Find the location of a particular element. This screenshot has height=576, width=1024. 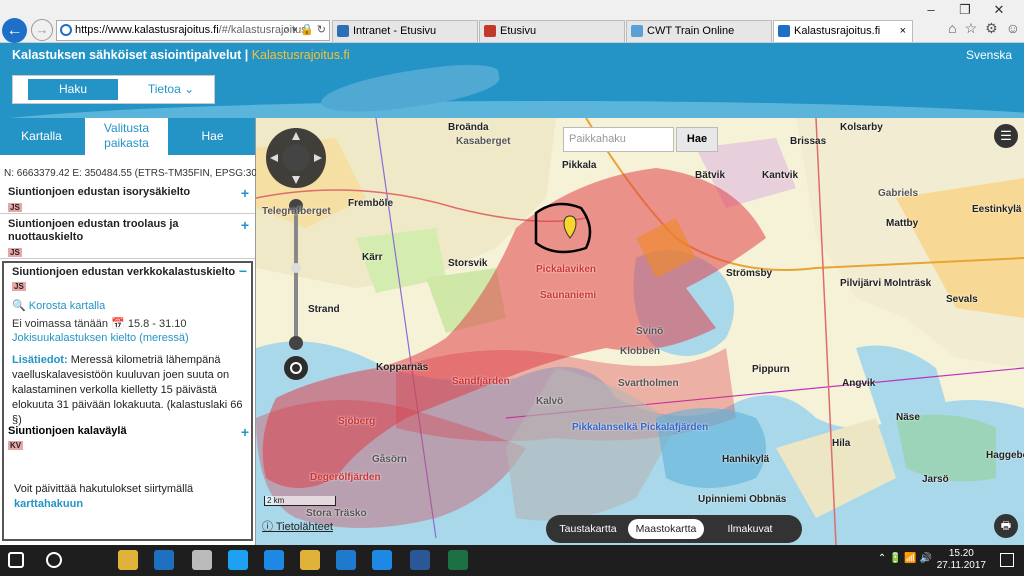

place-search-button: Hae is located at coordinates (697, 139).